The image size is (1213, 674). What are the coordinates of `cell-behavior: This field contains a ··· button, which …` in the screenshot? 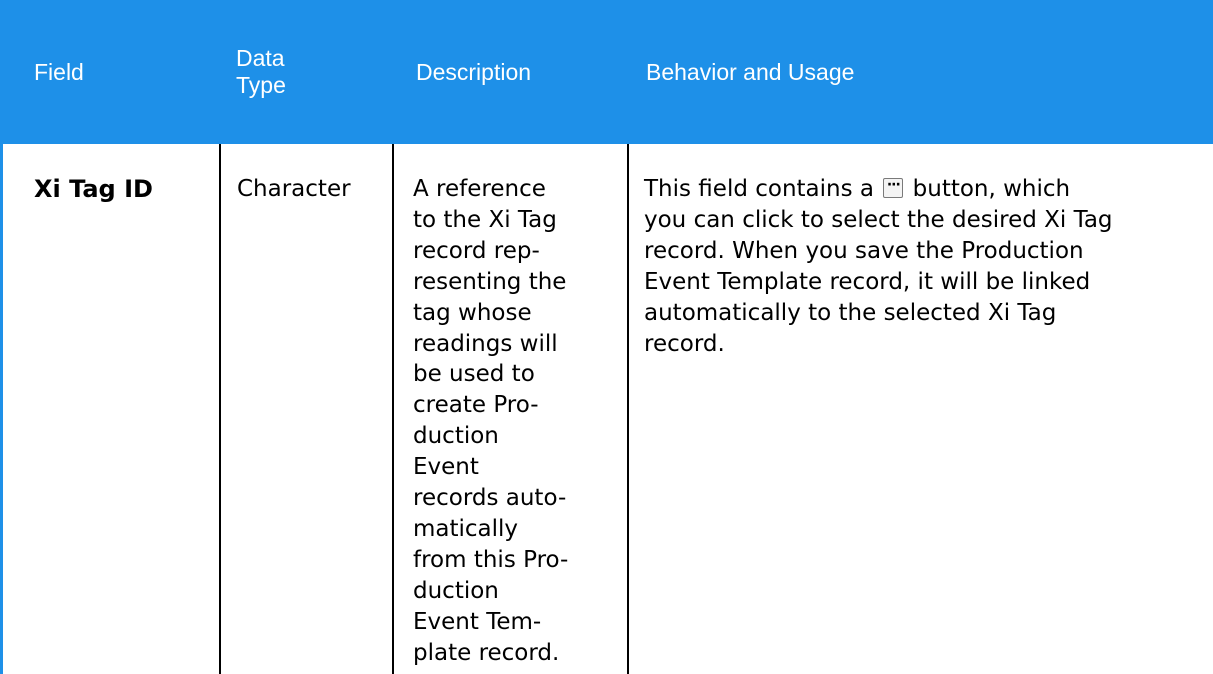 It's located at (916, 266).